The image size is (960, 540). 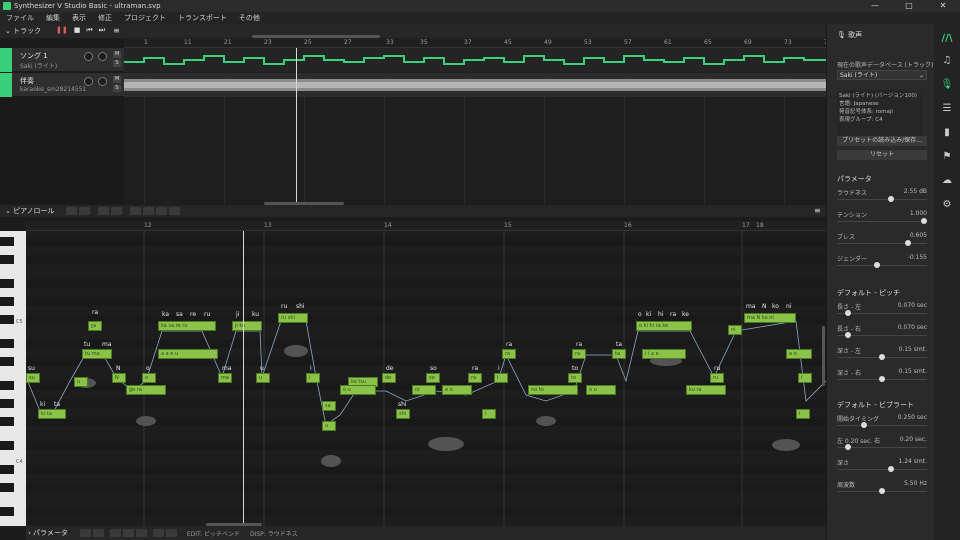 I want to click on parameter-panel-label: › パラメータ, so click(x=48, y=533).